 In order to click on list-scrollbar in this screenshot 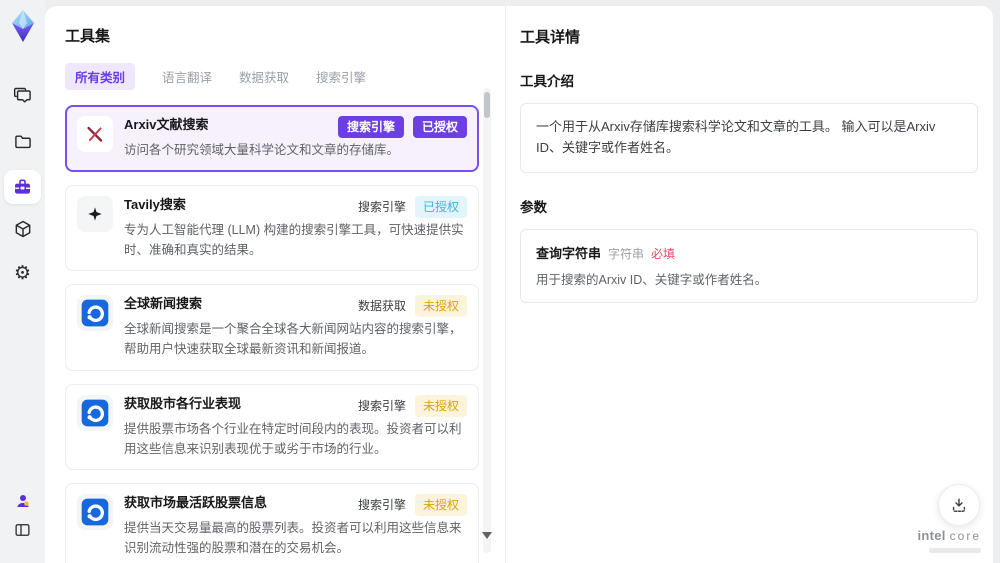, I will do `click(487, 320)`.